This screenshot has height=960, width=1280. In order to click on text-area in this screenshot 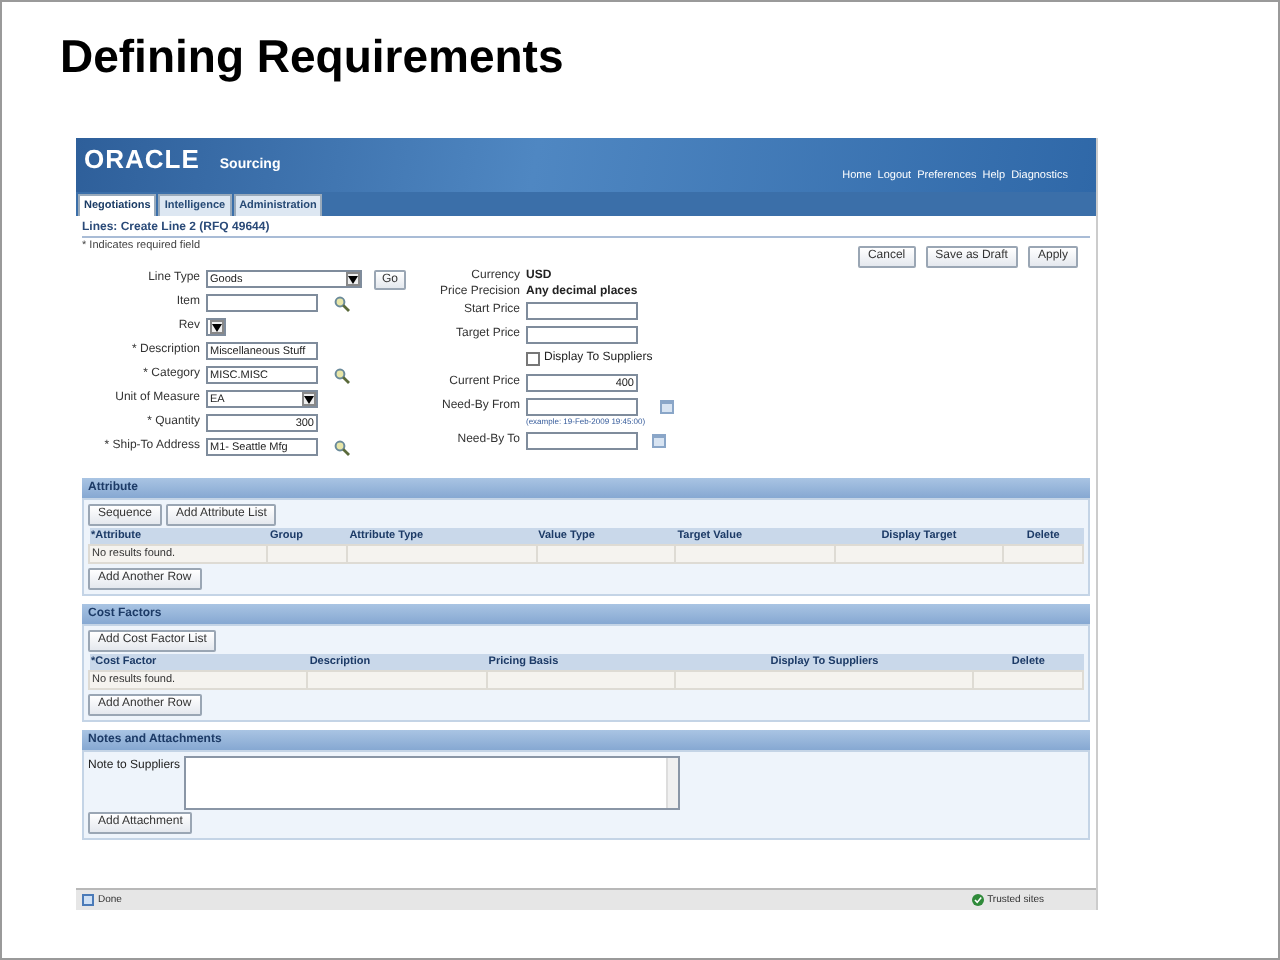, I will do `click(432, 783)`.